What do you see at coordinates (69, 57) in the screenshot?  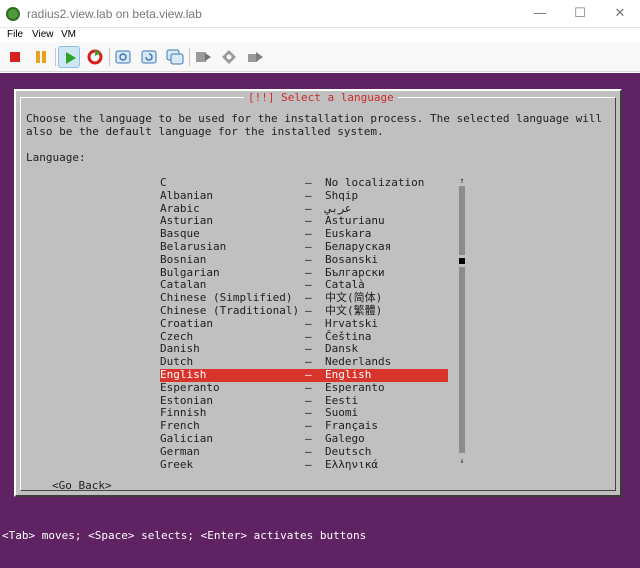 I see `play-icon` at bounding box center [69, 57].